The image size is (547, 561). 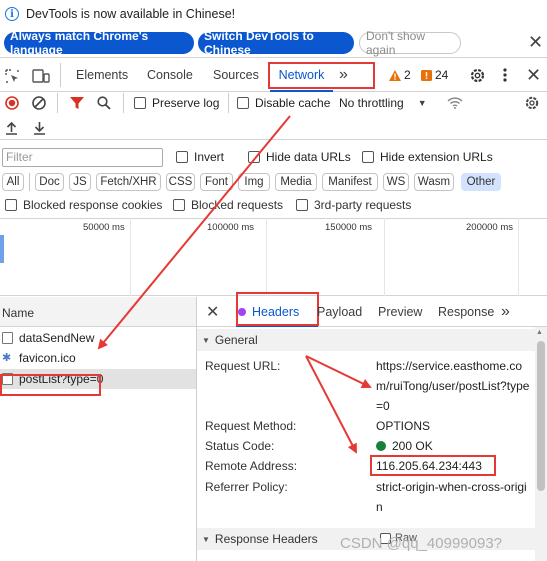 I want to click on arrow-network-to-postlist, so click(x=194, y=232).